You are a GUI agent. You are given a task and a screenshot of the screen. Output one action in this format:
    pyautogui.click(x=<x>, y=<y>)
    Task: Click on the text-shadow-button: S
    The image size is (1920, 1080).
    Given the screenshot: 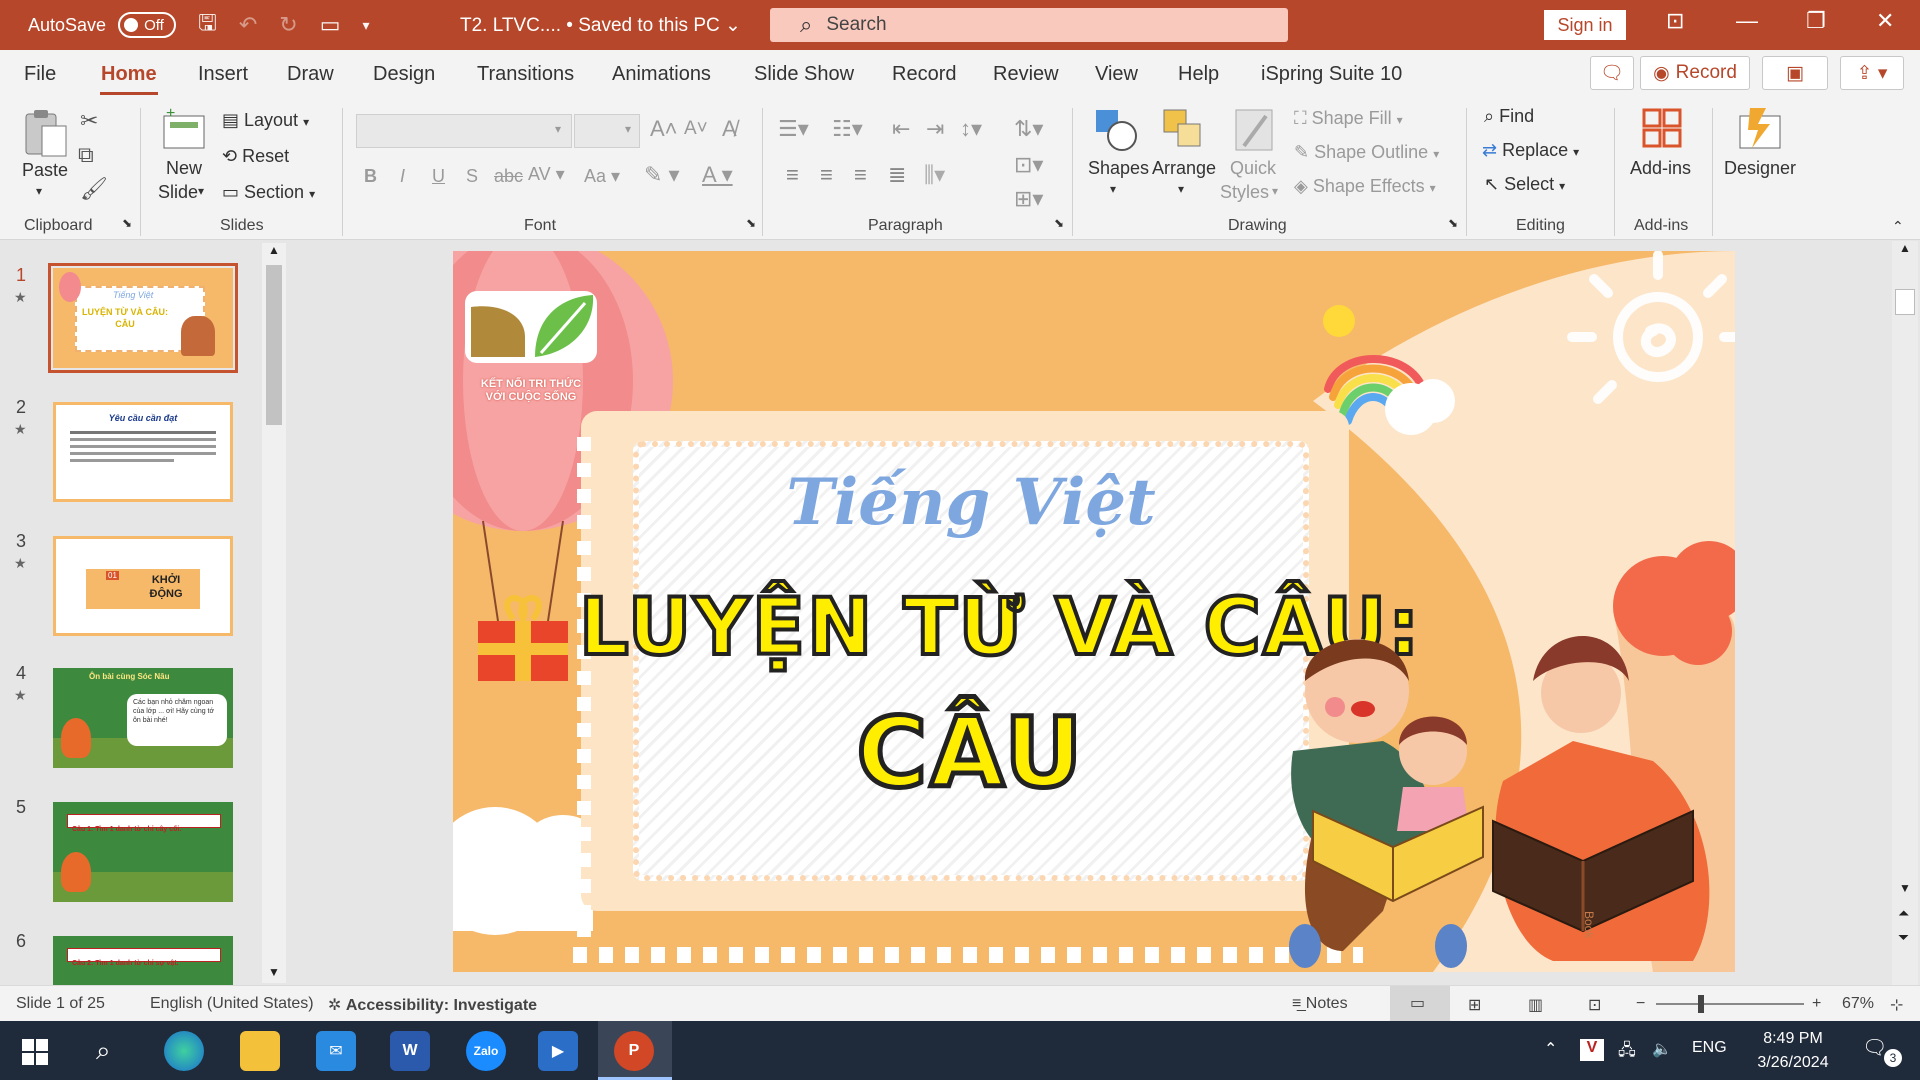 What is the action you would take?
    pyautogui.click(x=472, y=176)
    